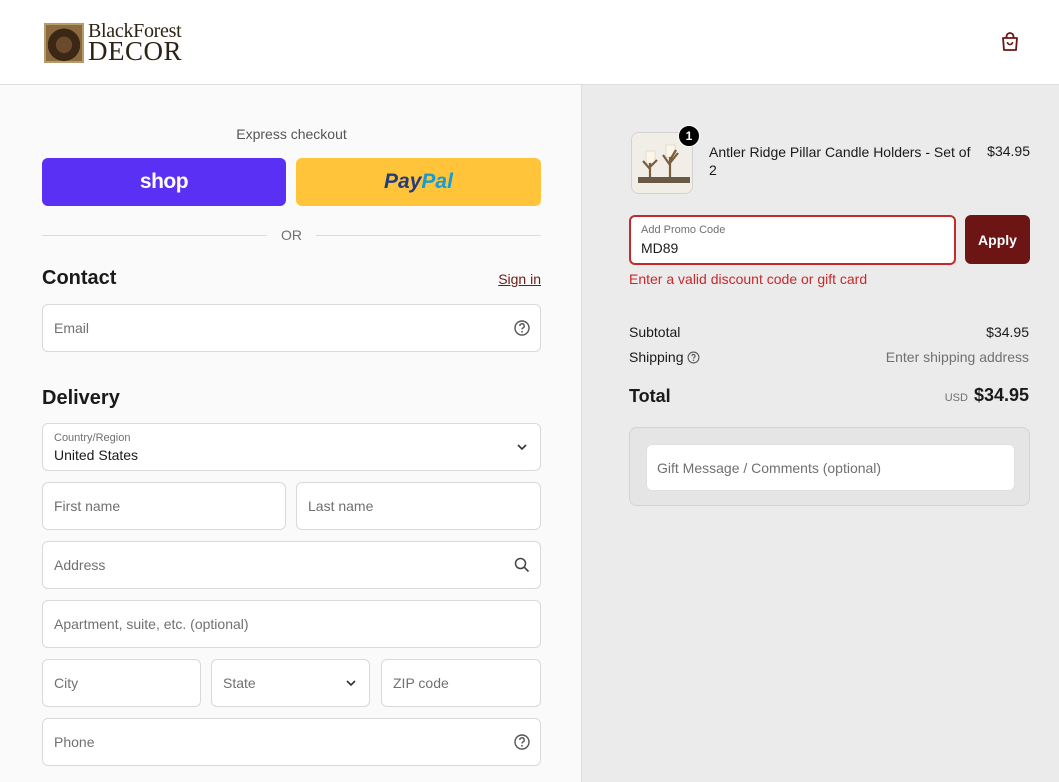  Describe the element at coordinates (1008, 151) in the screenshot. I see `product-price: $34.95` at that location.